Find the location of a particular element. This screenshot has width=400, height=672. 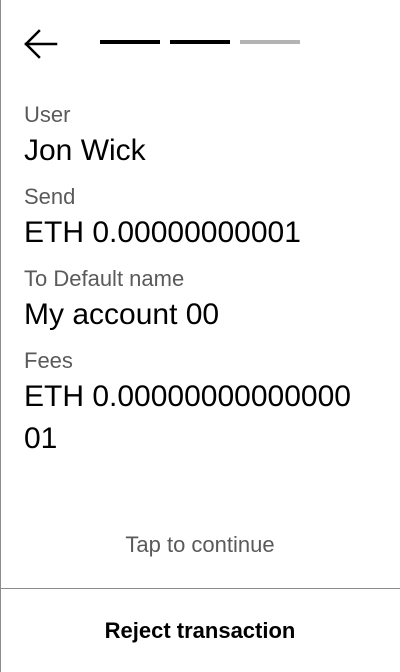

user-label: User is located at coordinates (47, 114).